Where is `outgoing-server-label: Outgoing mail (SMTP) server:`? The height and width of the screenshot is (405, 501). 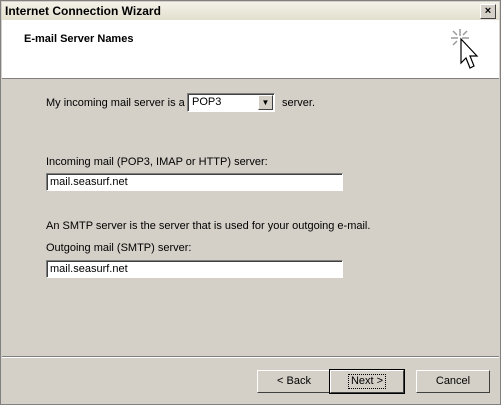 outgoing-server-label: Outgoing mail (SMTP) server: is located at coordinates (119, 248).